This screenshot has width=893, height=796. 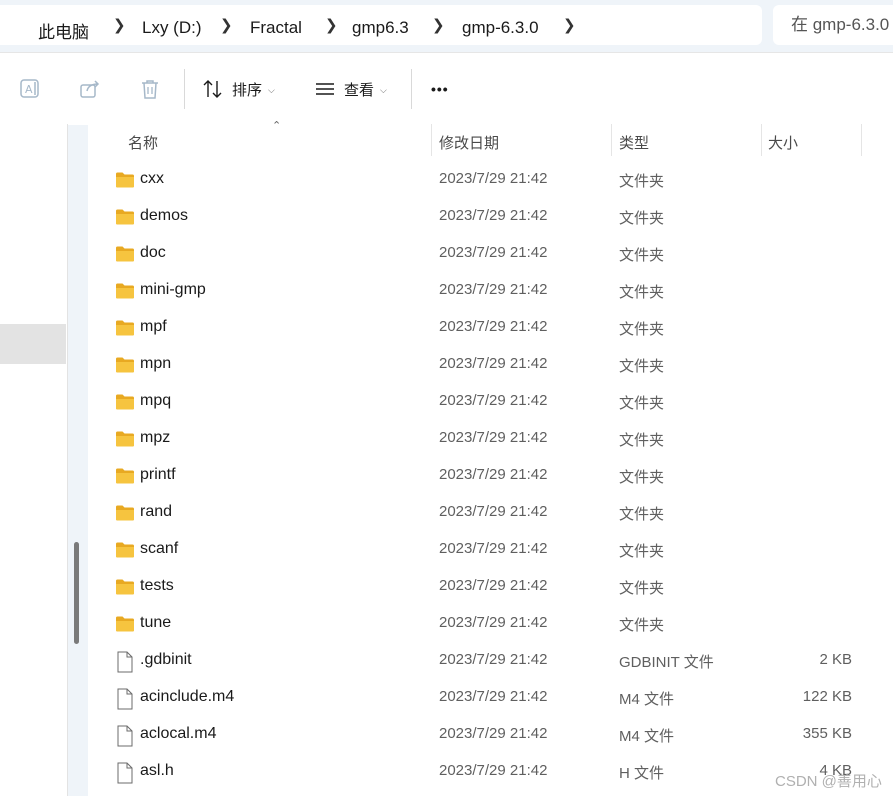 What do you see at coordinates (158, 474) in the screenshot?
I see `file-name: printf` at bounding box center [158, 474].